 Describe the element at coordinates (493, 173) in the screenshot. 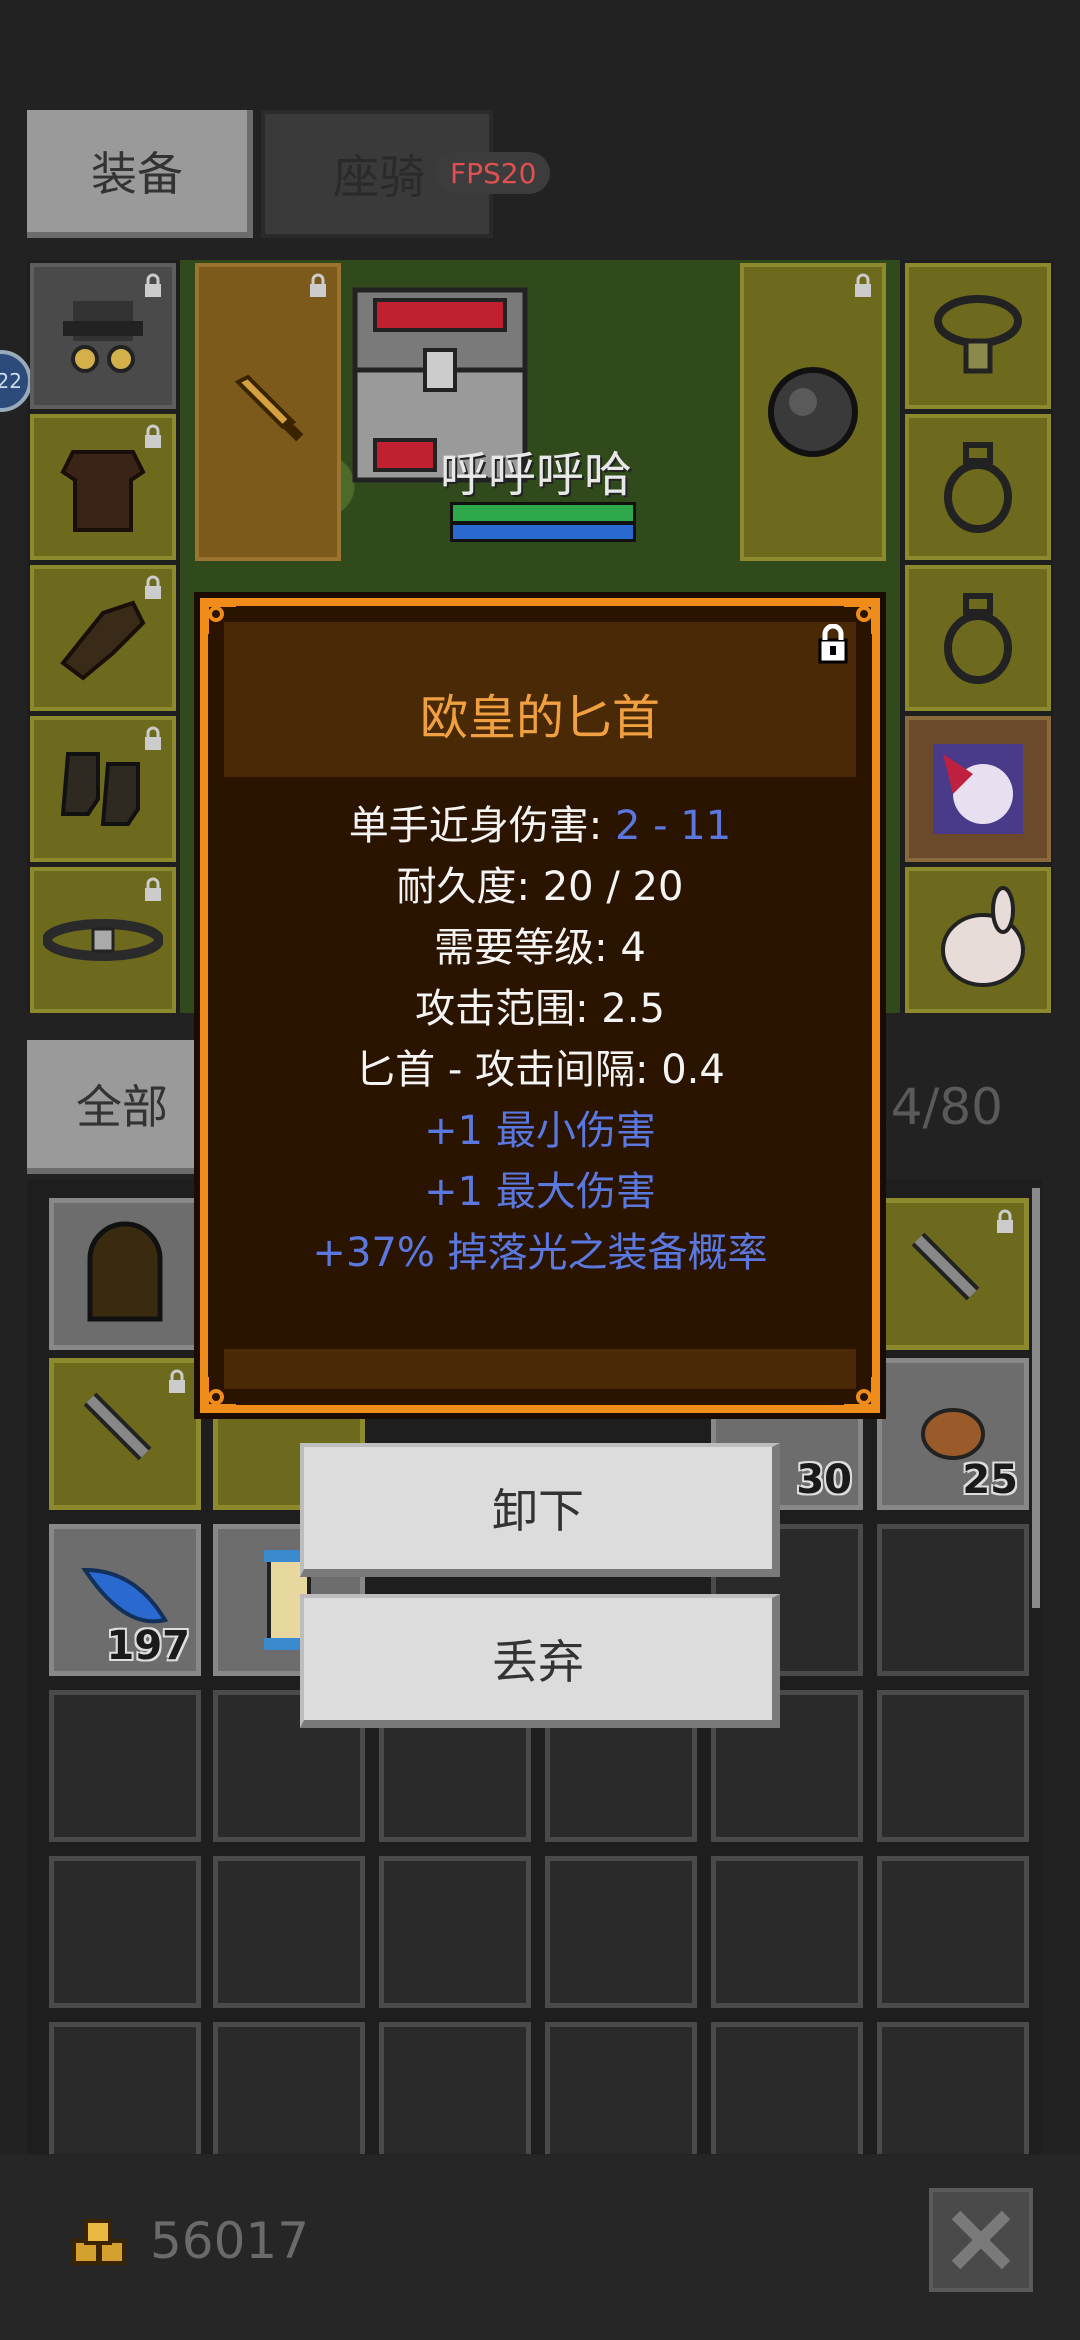

I see `fps-badge: FPS20` at that location.